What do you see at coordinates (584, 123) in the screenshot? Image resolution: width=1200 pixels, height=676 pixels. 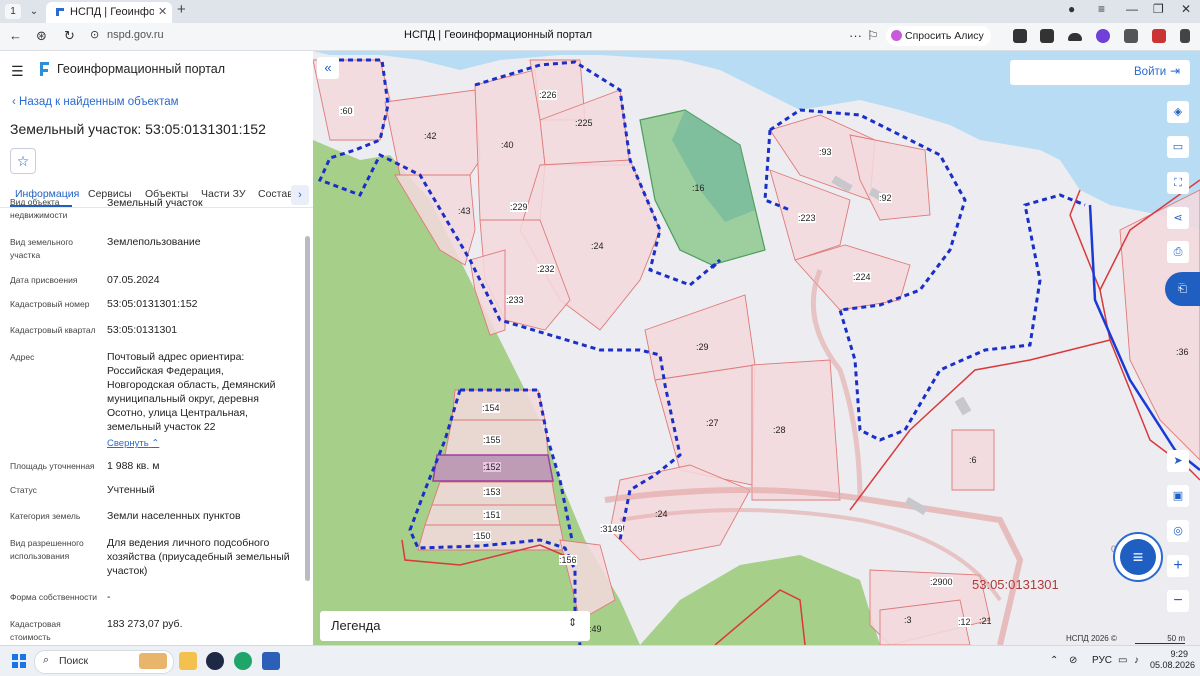 I see `parcel-label: :225` at bounding box center [584, 123].